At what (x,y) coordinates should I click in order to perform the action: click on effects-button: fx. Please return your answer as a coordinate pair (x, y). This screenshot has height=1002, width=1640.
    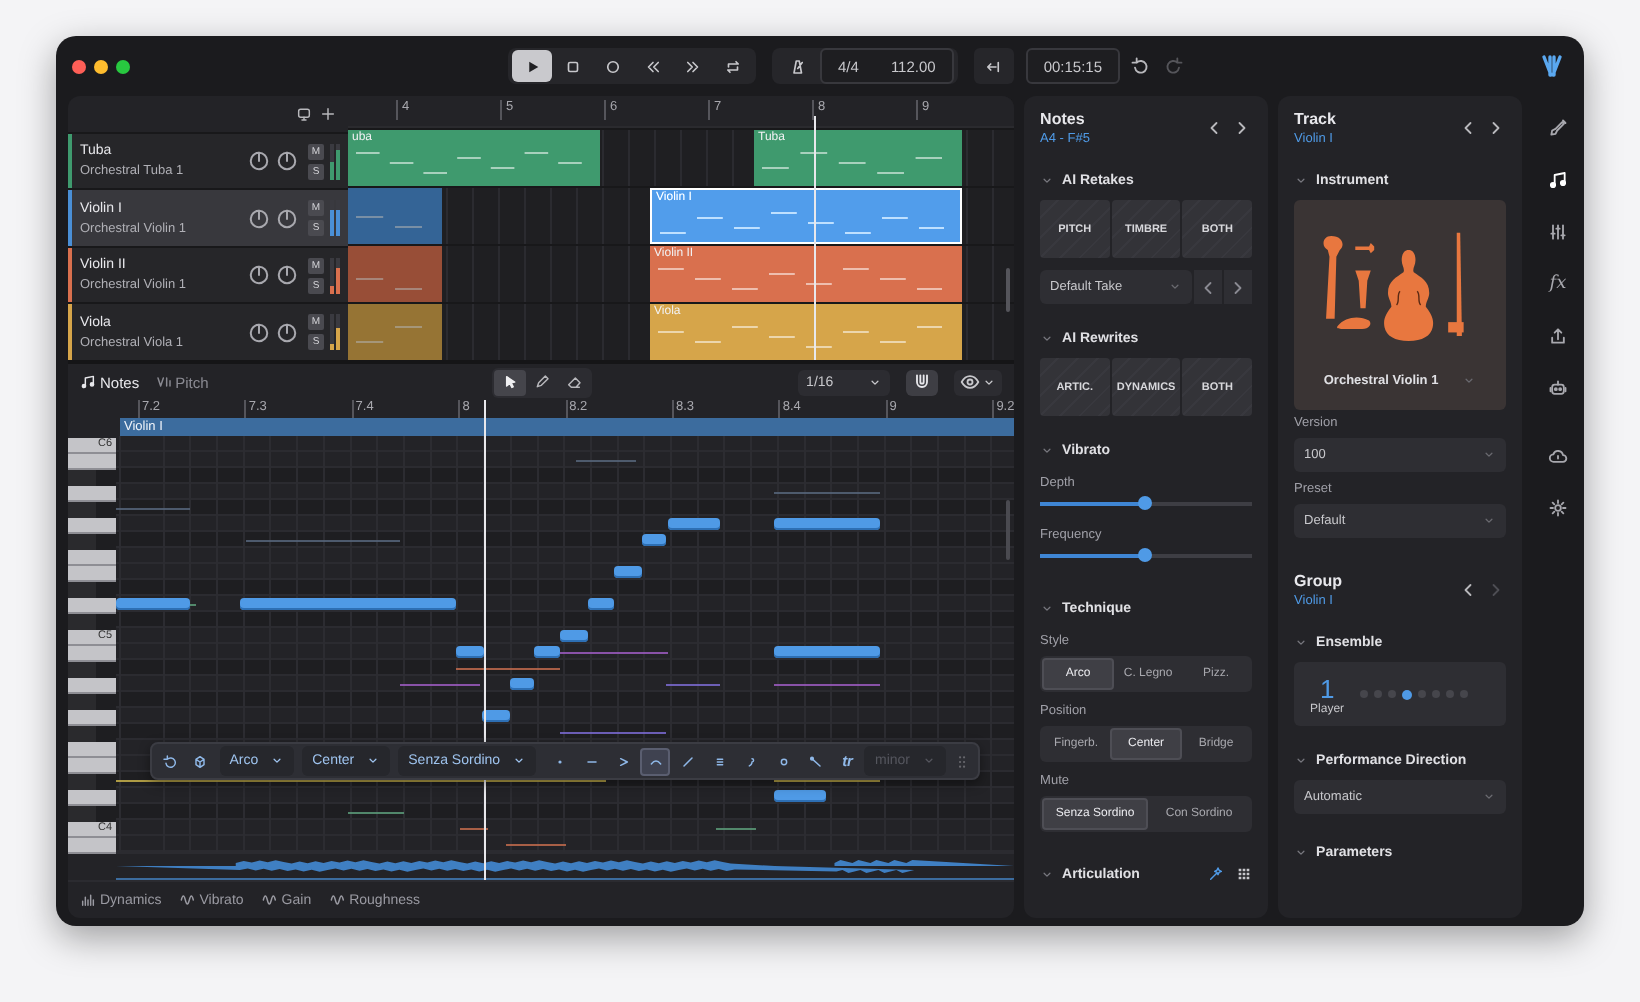
    Looking at the image, I should click on (1558, 284).